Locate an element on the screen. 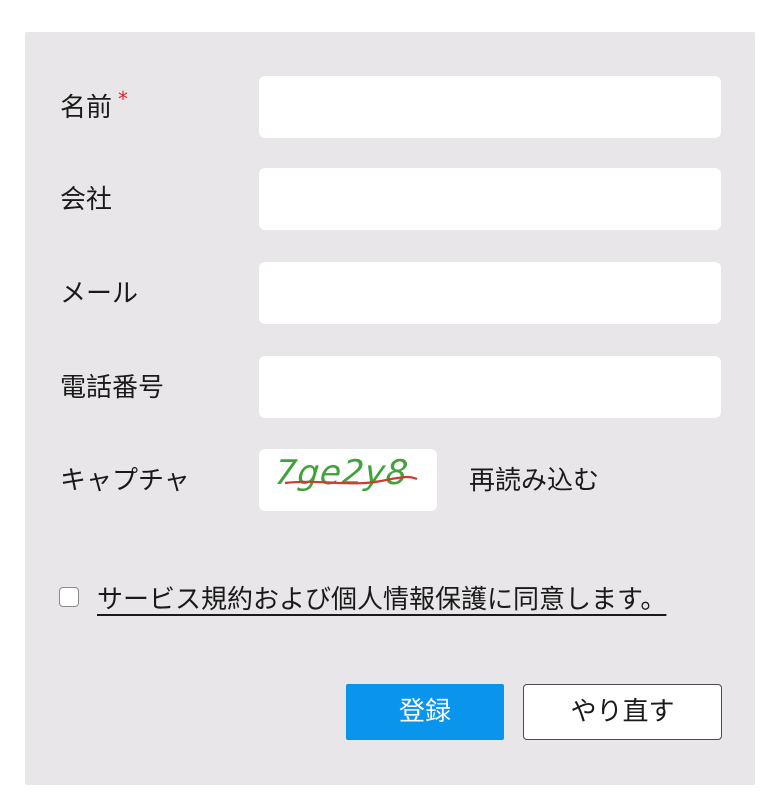 The height and width of the screenshot is (810, 780). name-label: 名前 * is located at coordinates (94, 105).